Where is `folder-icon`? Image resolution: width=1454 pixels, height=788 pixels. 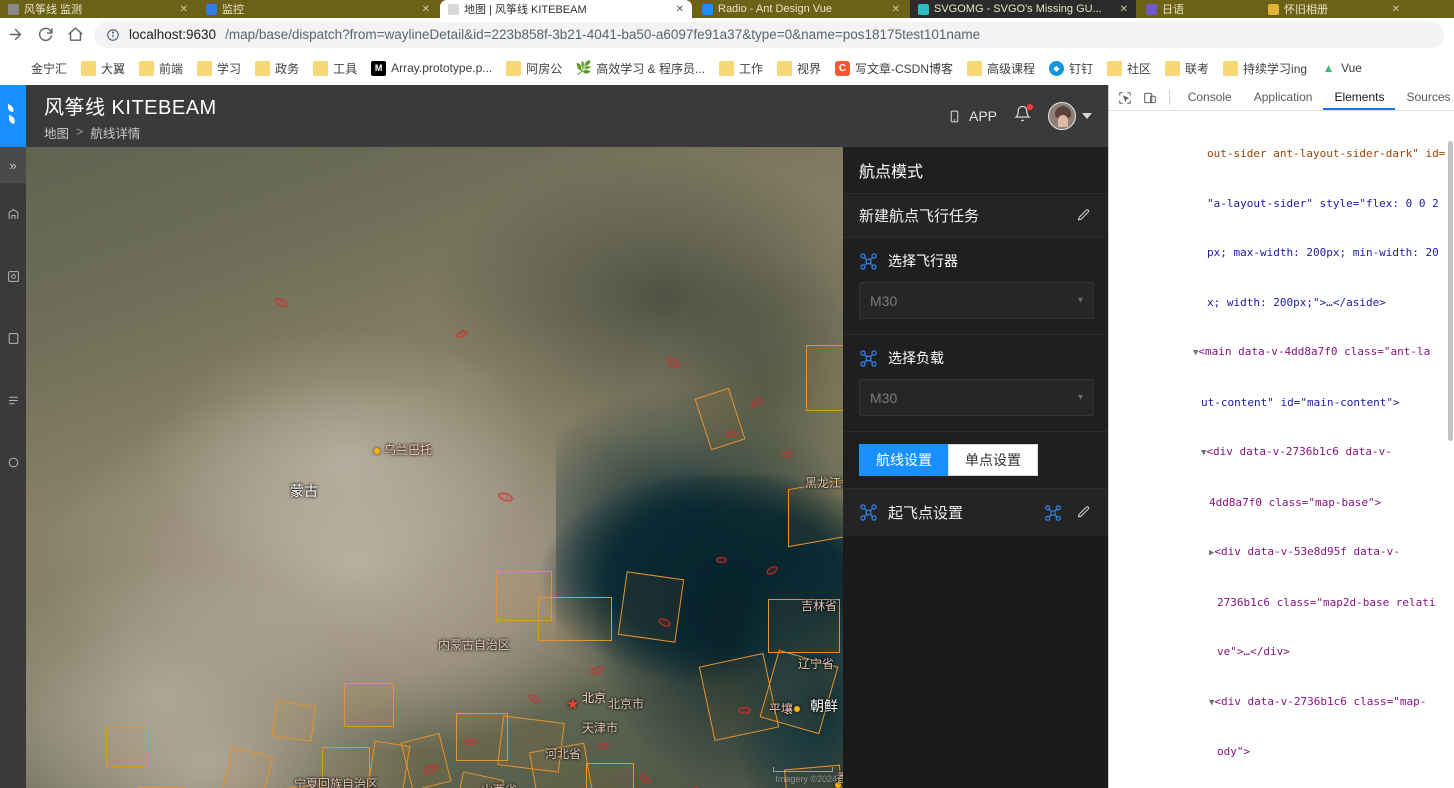
folder-icon is located at coordinates (974, 68).